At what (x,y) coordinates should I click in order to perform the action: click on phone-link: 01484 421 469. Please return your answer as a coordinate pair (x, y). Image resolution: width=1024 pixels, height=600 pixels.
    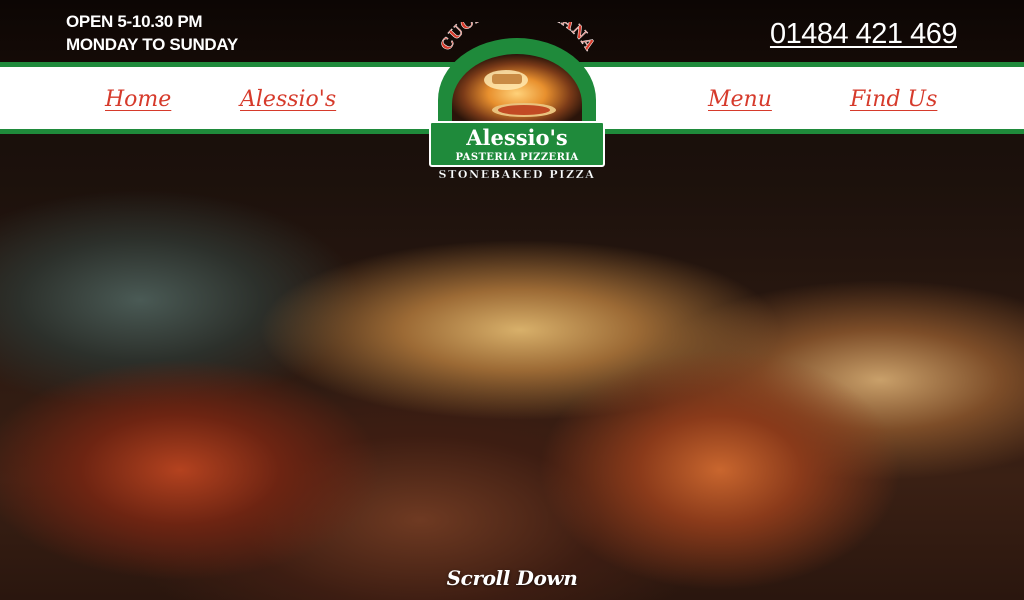
    Looking at the image, I should click on (864, 34).